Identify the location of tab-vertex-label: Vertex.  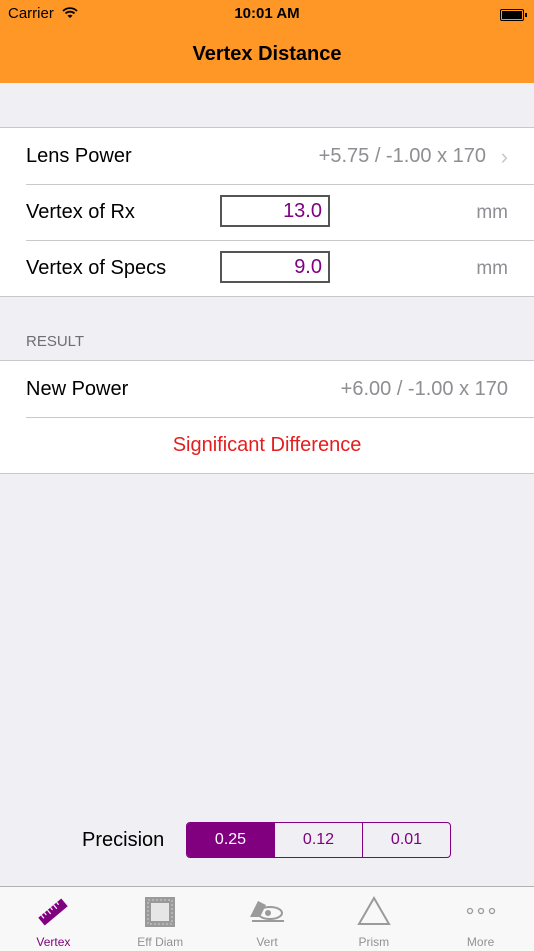
(53, 942).